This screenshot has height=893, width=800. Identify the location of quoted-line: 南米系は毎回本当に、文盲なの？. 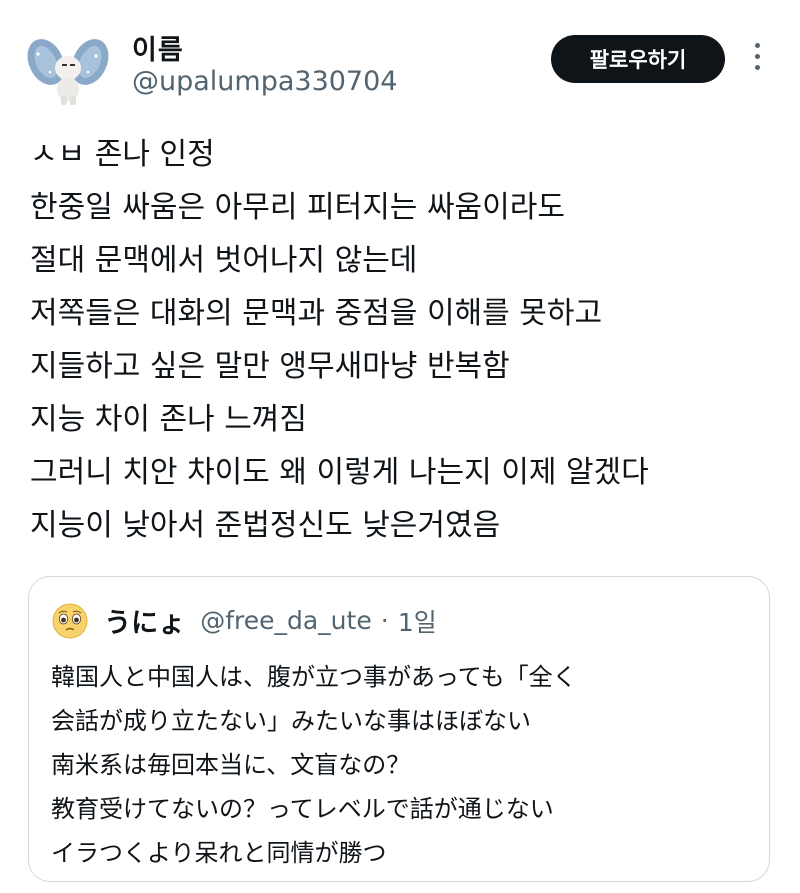
(231, 765).